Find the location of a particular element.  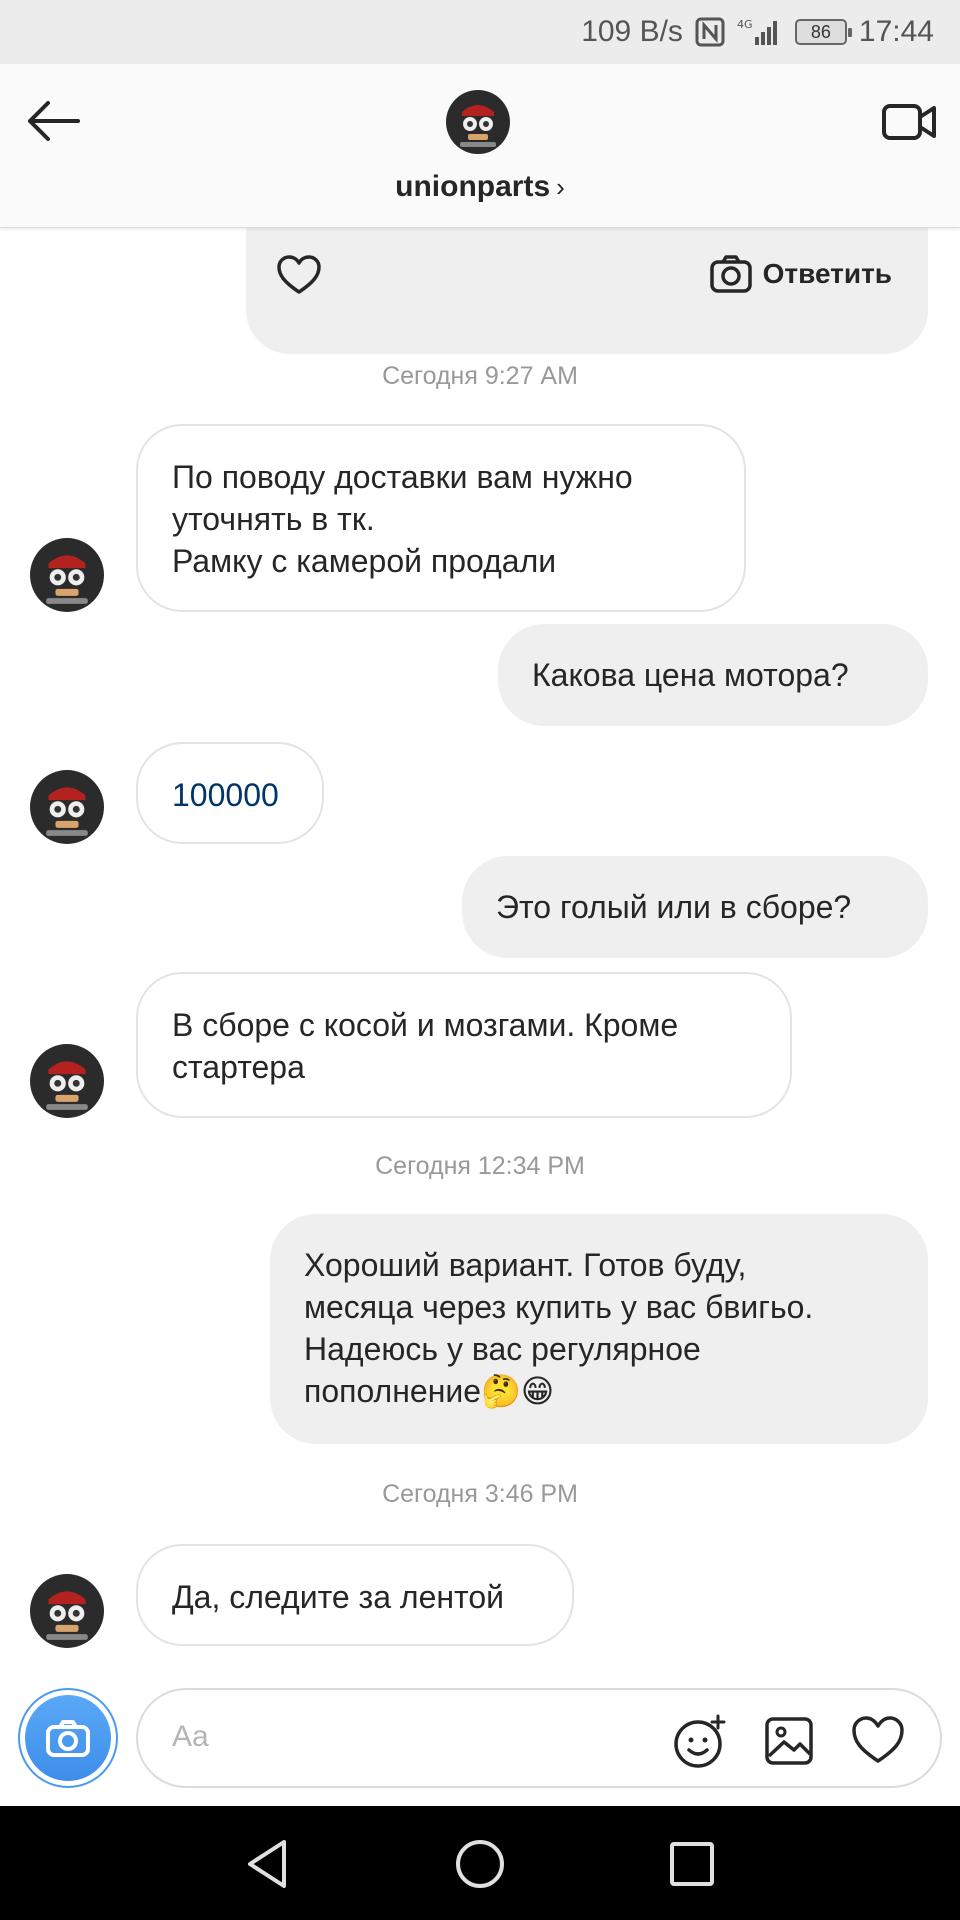

smiley-sparkle-icon is located at coordinates (700, 1741).